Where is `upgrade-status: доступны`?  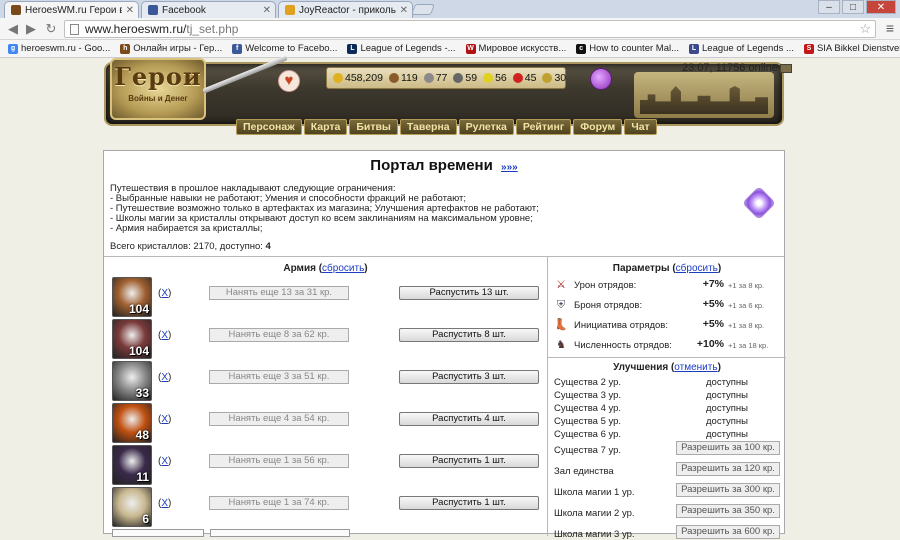
upgrade-status: доступны is located at coordinates (727, 395).